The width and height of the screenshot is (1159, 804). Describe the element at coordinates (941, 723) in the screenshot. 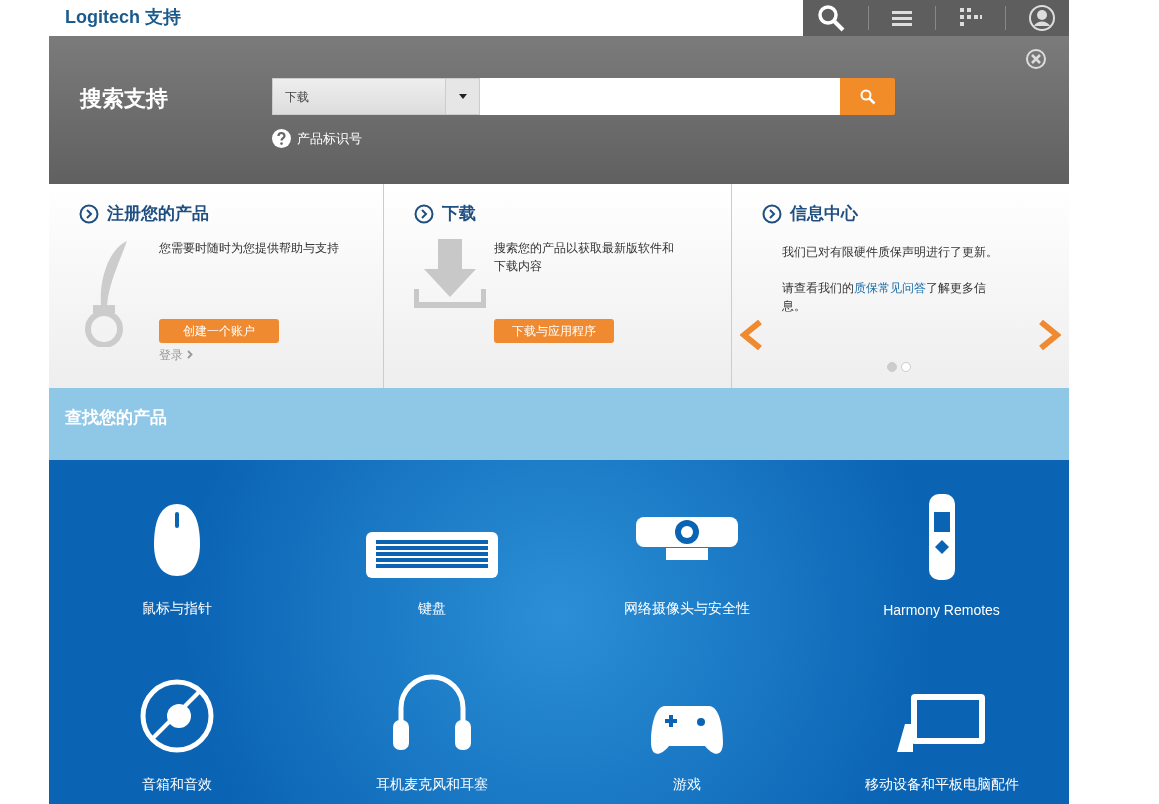

I see `tablet-icon` at that location.